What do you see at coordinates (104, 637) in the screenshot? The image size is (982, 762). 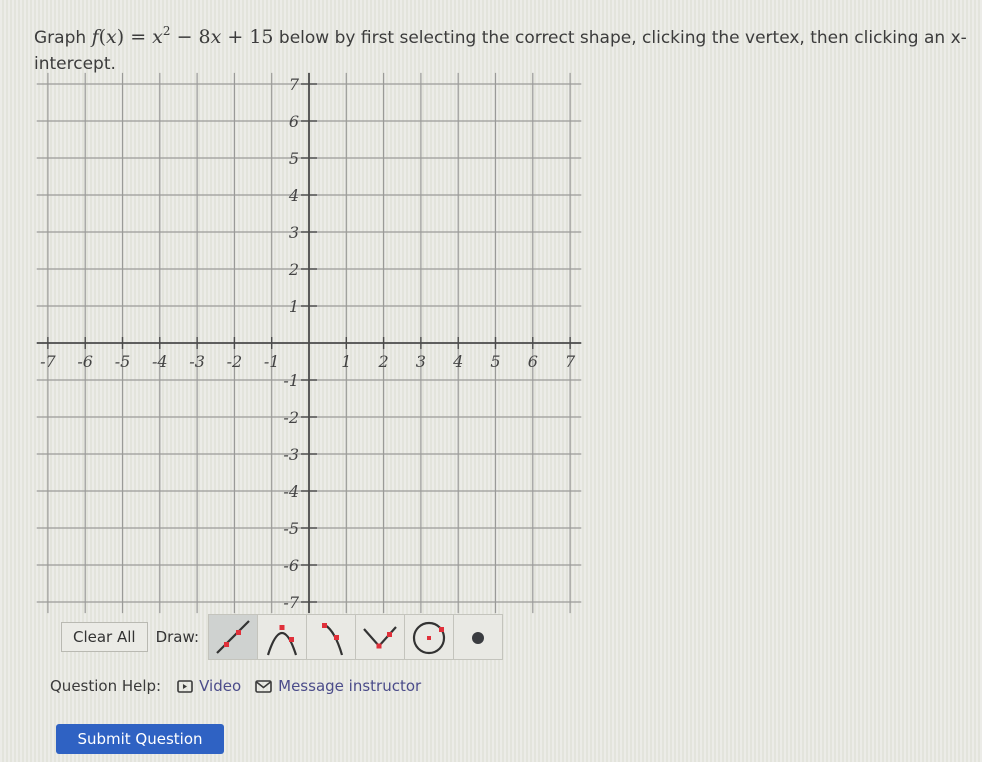 I see `clear-all-button: Clear All` at bounding box center [104, 637].